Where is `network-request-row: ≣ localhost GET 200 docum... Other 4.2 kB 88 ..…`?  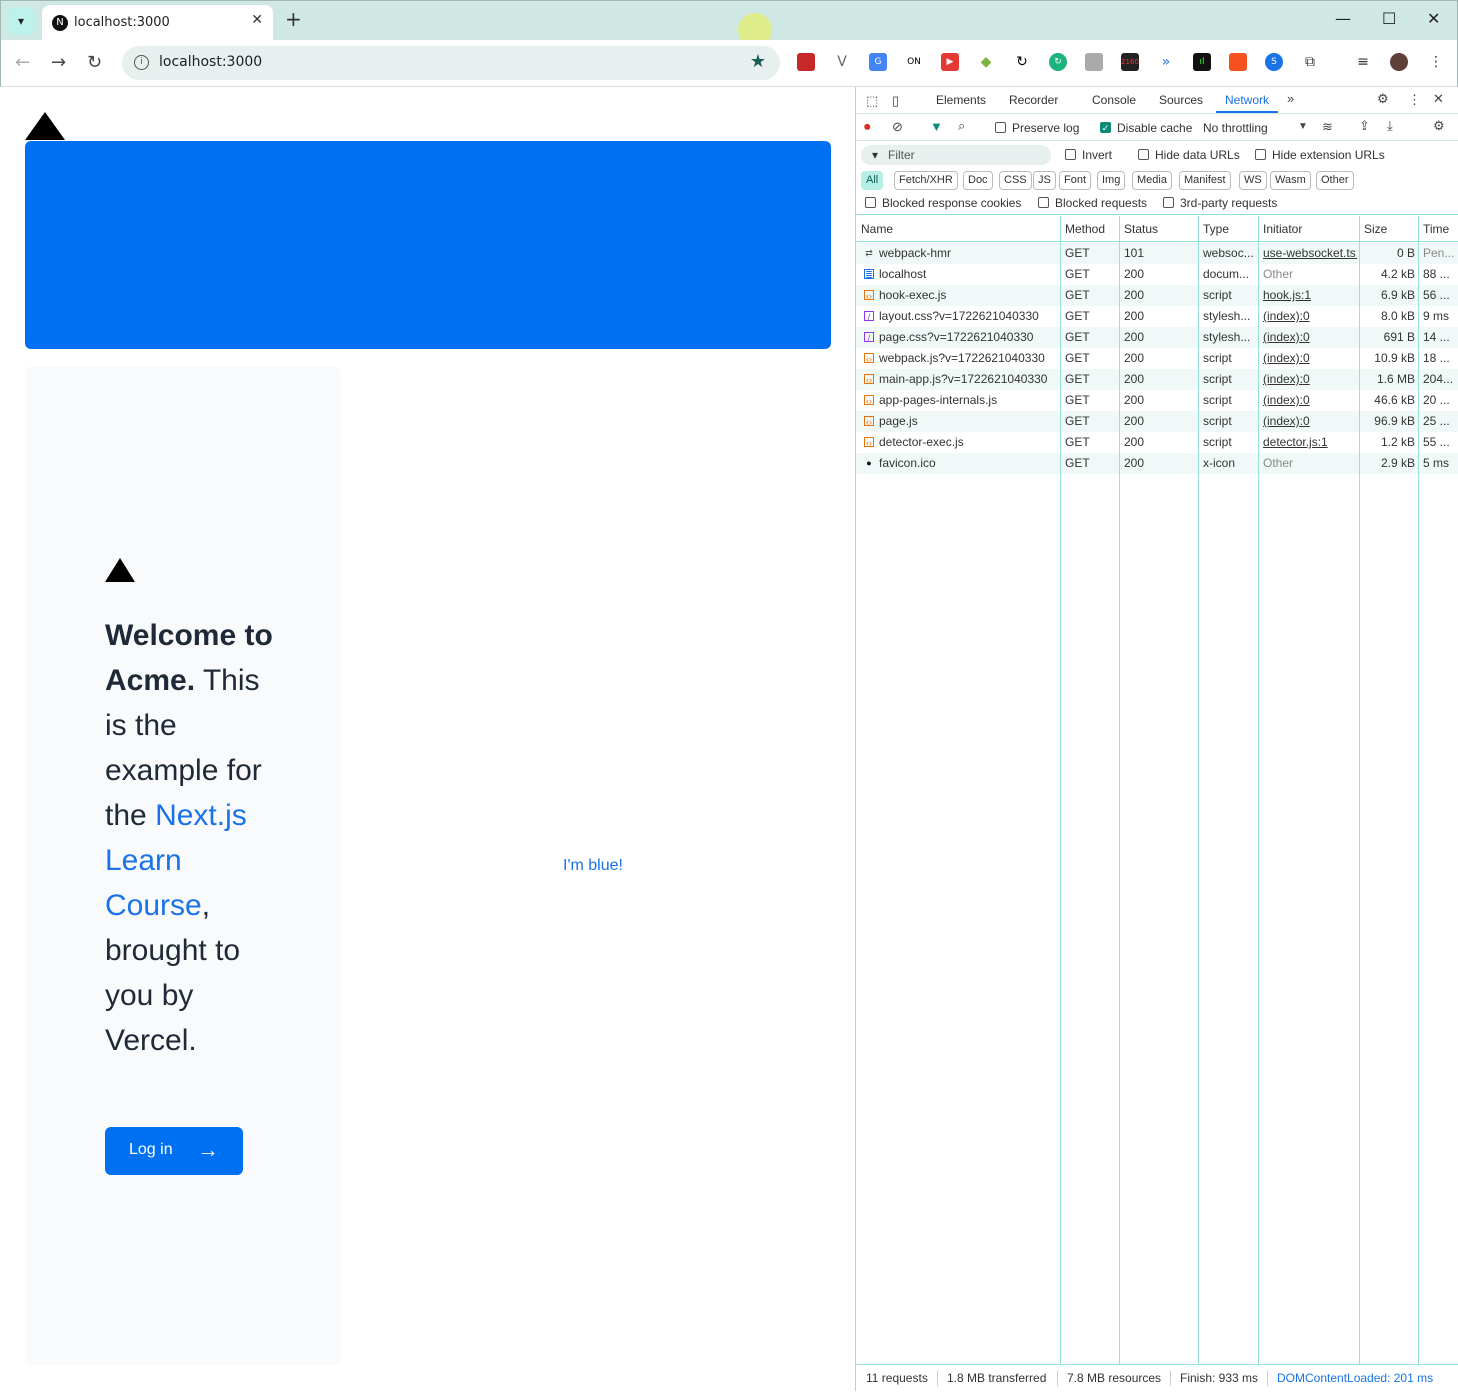
network-request-row: ≣ localhost GET 200 docum... Other 4.2 kB 88 ..… is located at coordinates (1157, 274).